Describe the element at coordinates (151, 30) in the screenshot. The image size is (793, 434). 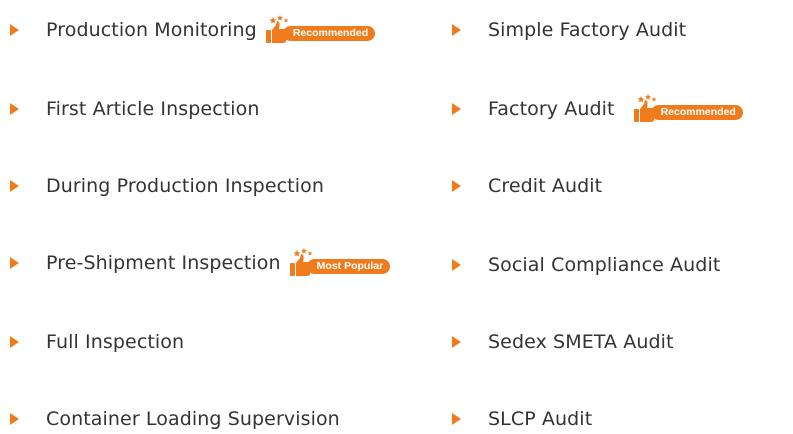
I see `service-label: Production Monitoring` at that location.